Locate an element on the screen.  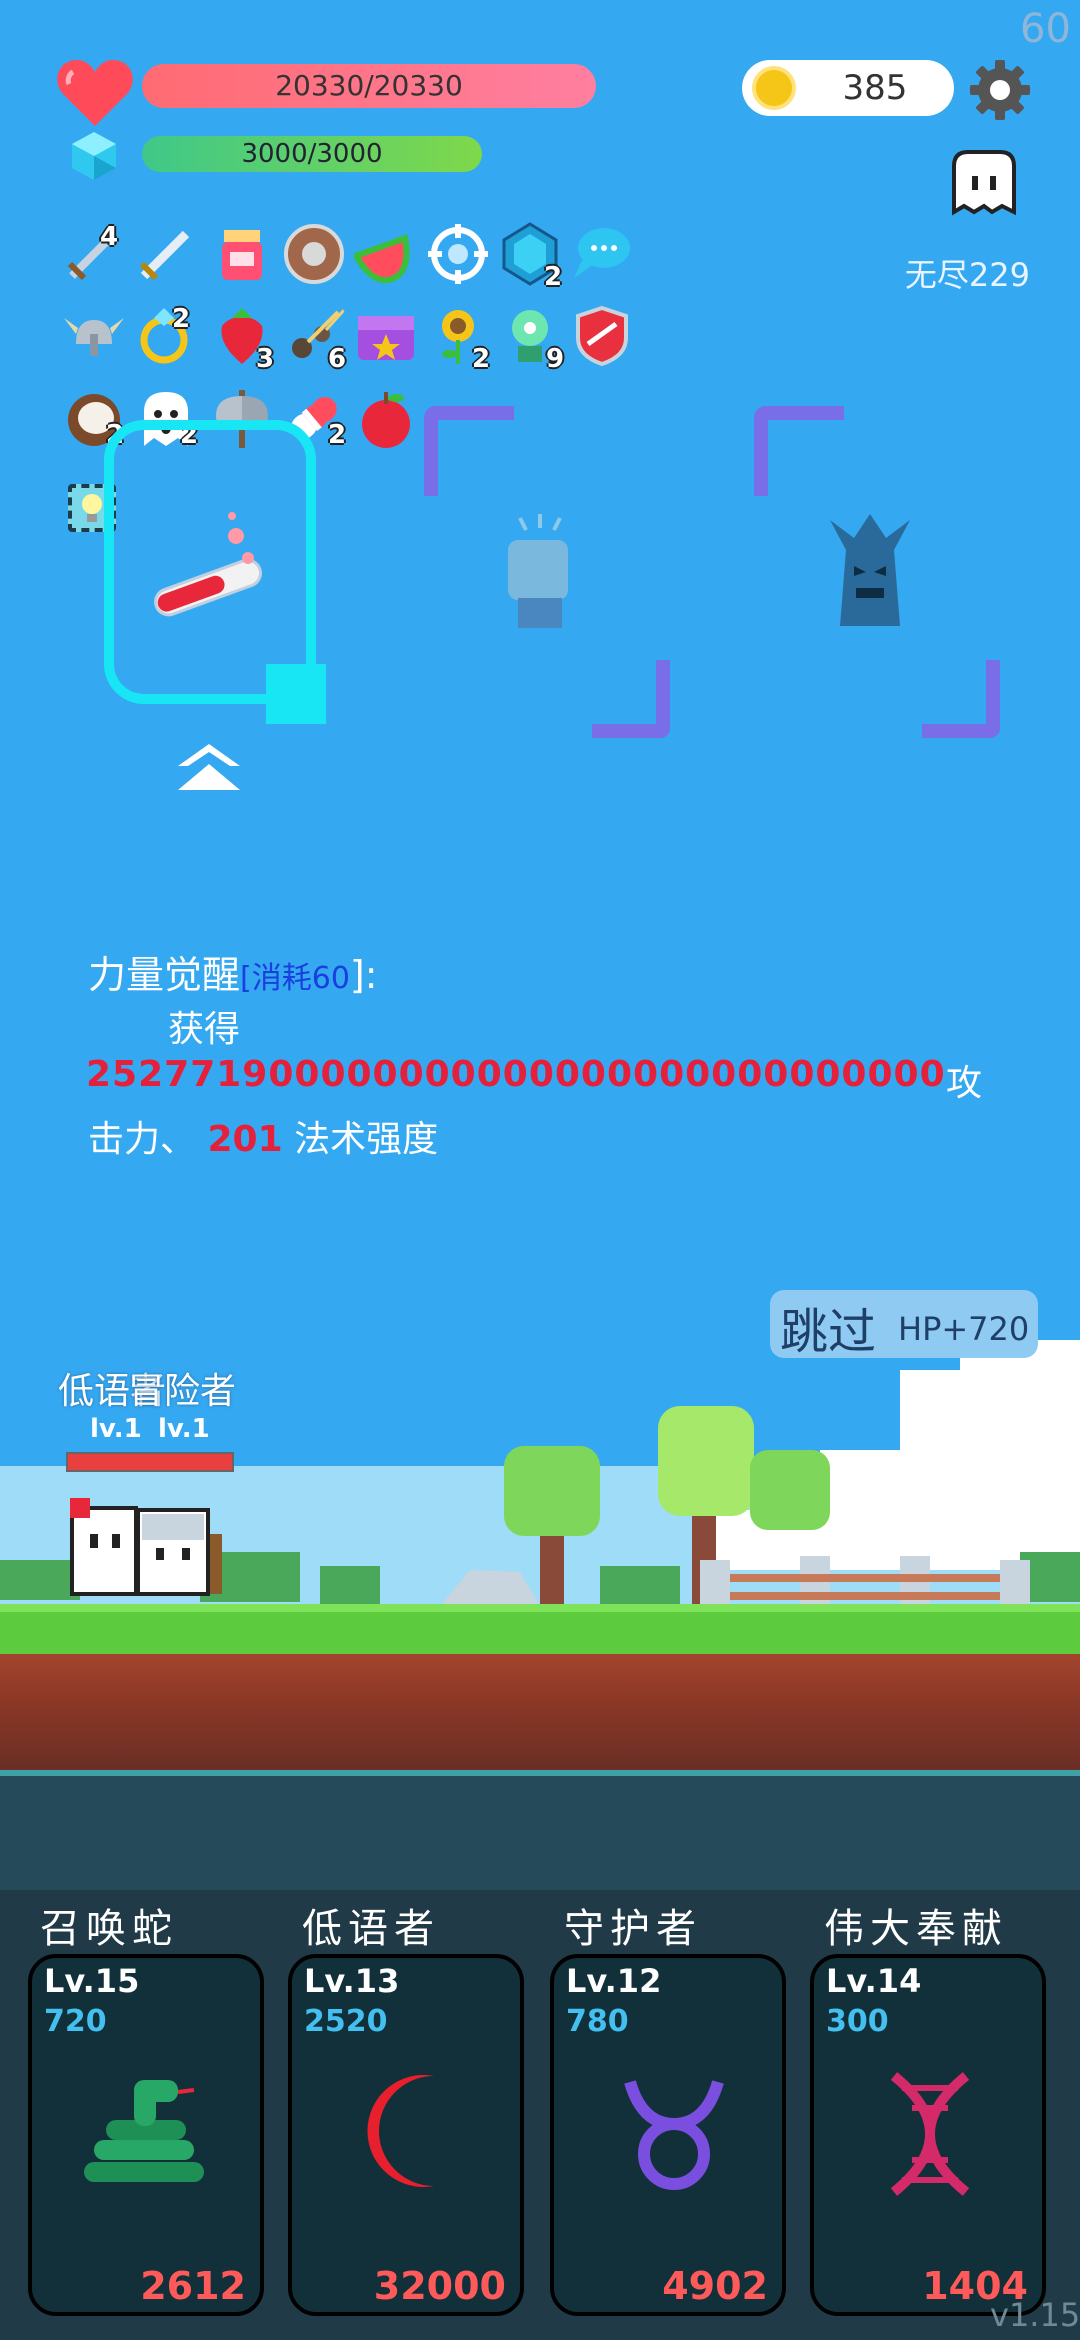
magic-value: 201 is located at coordinates (245, 1139).